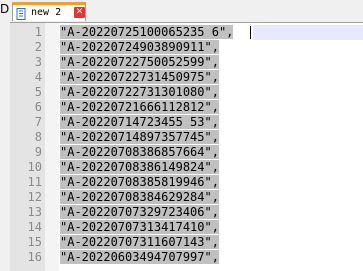 The height and width of the screenshot is (271, 363). Describe the element at coordinates (38, 122) in the screenshot. I see `line-number: 7` at that location.